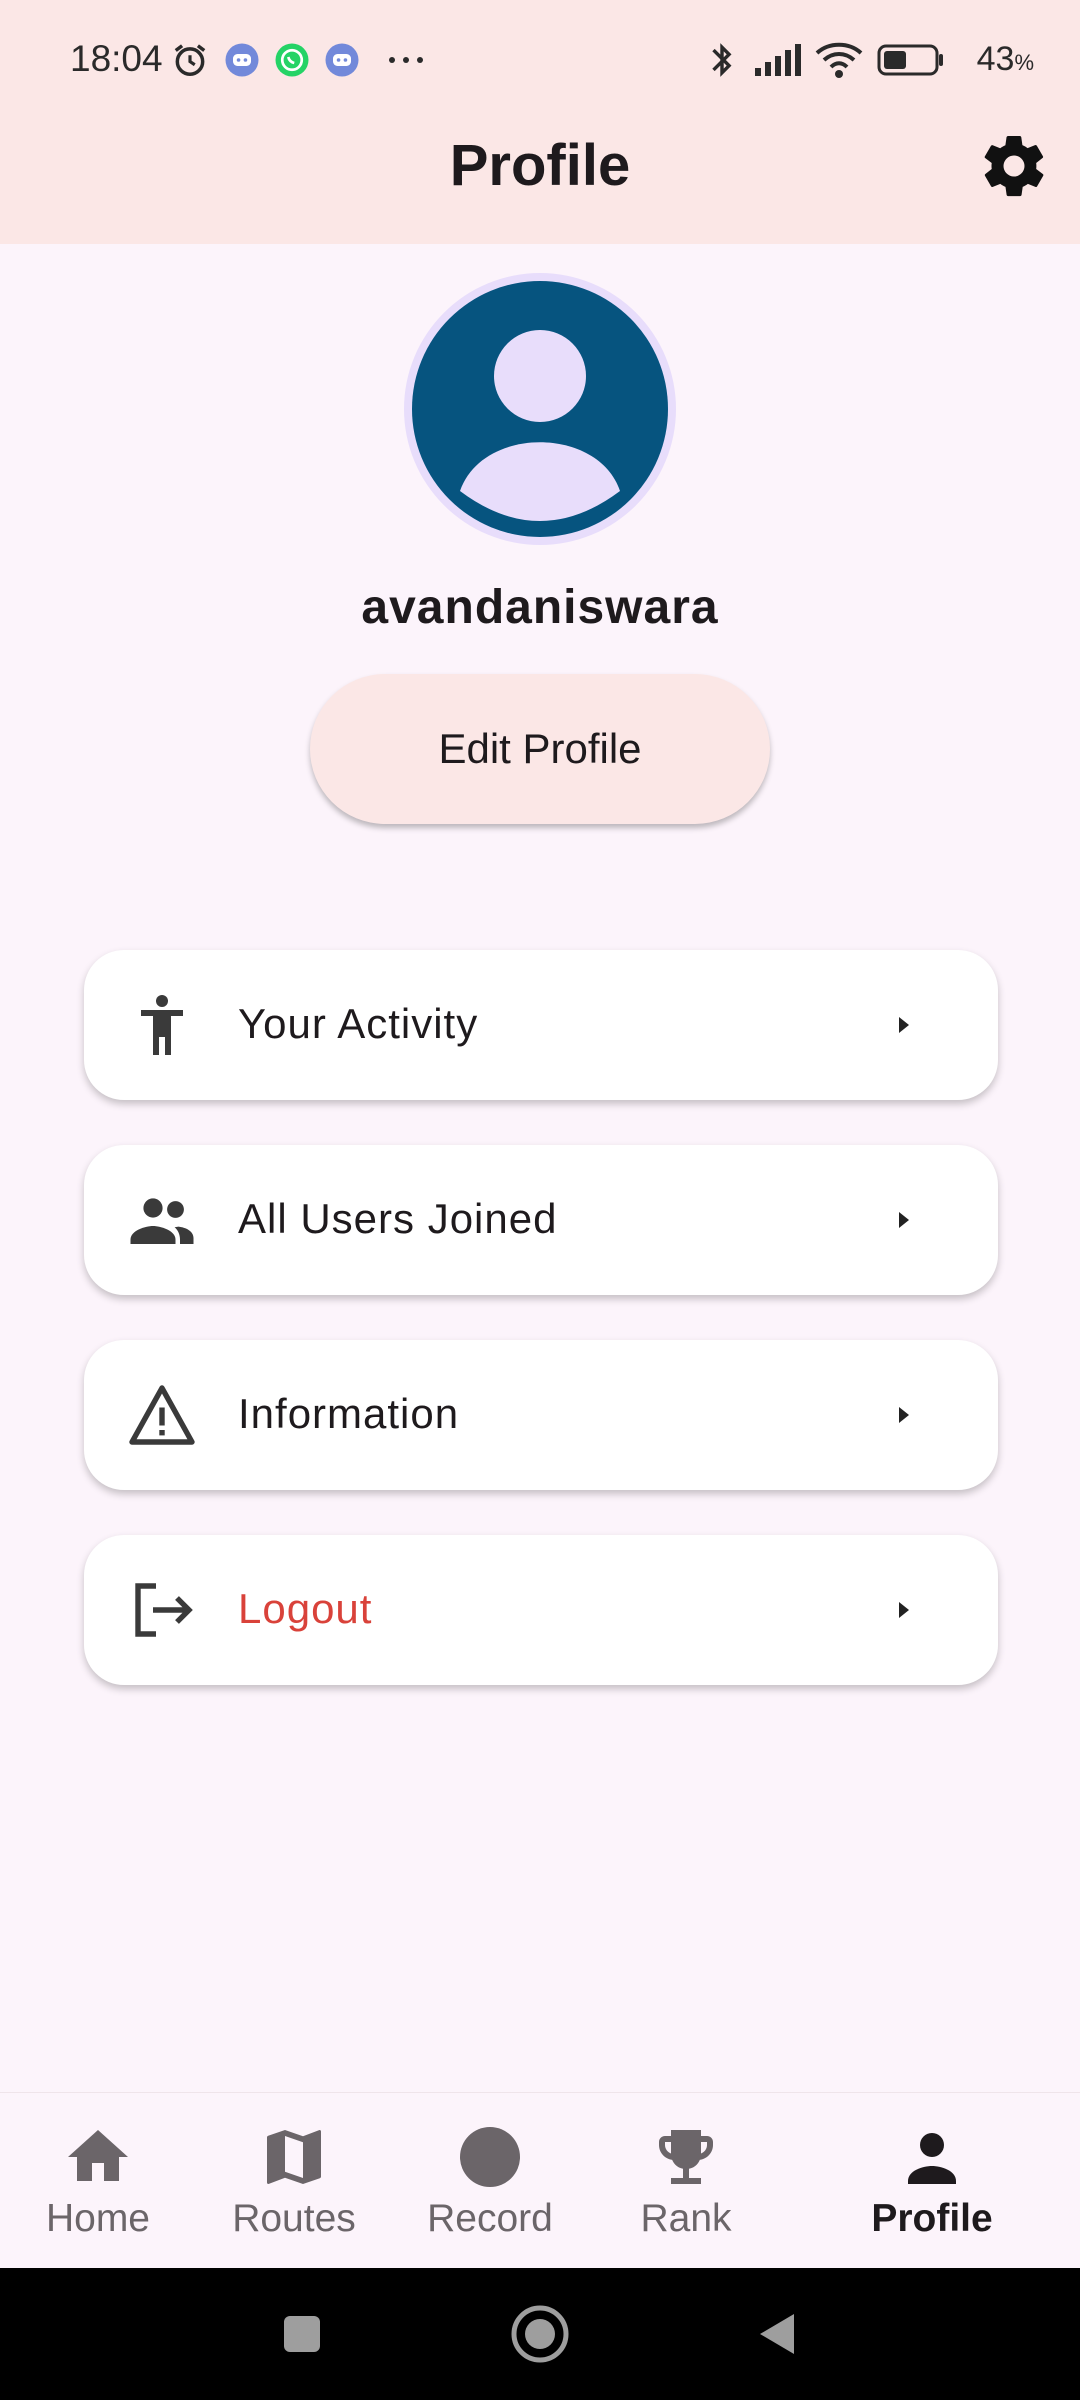 Image resolution: width=1080 pixels, height=2400 pixels. Describe the element at coordinates (294, 2218) in the screenshot. I see `nav-label: Routes` at that location.